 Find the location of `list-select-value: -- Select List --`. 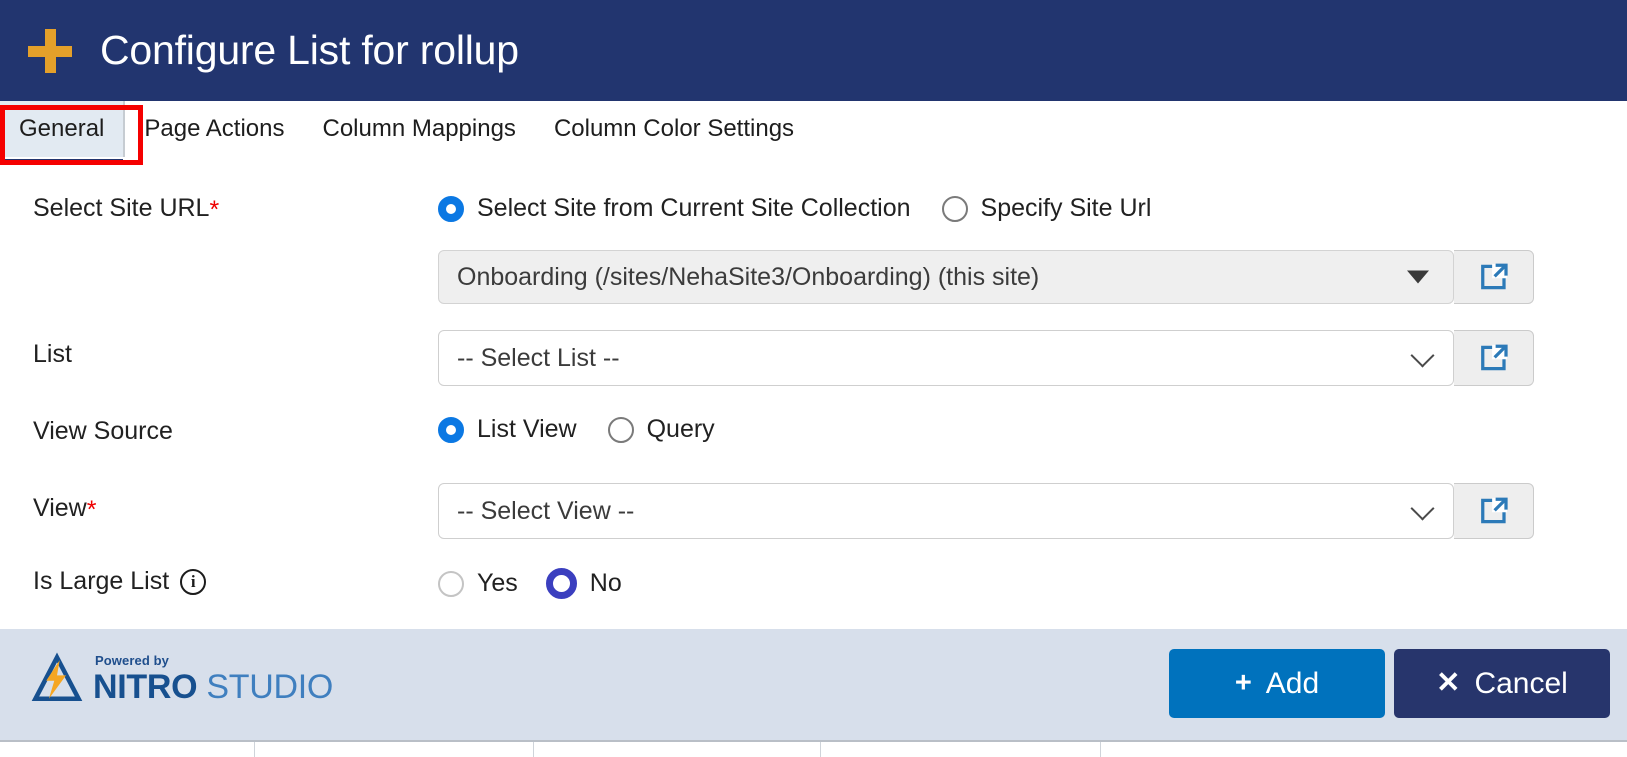

list-select-value: -- Select List -- is located at coordinates (538, 357).